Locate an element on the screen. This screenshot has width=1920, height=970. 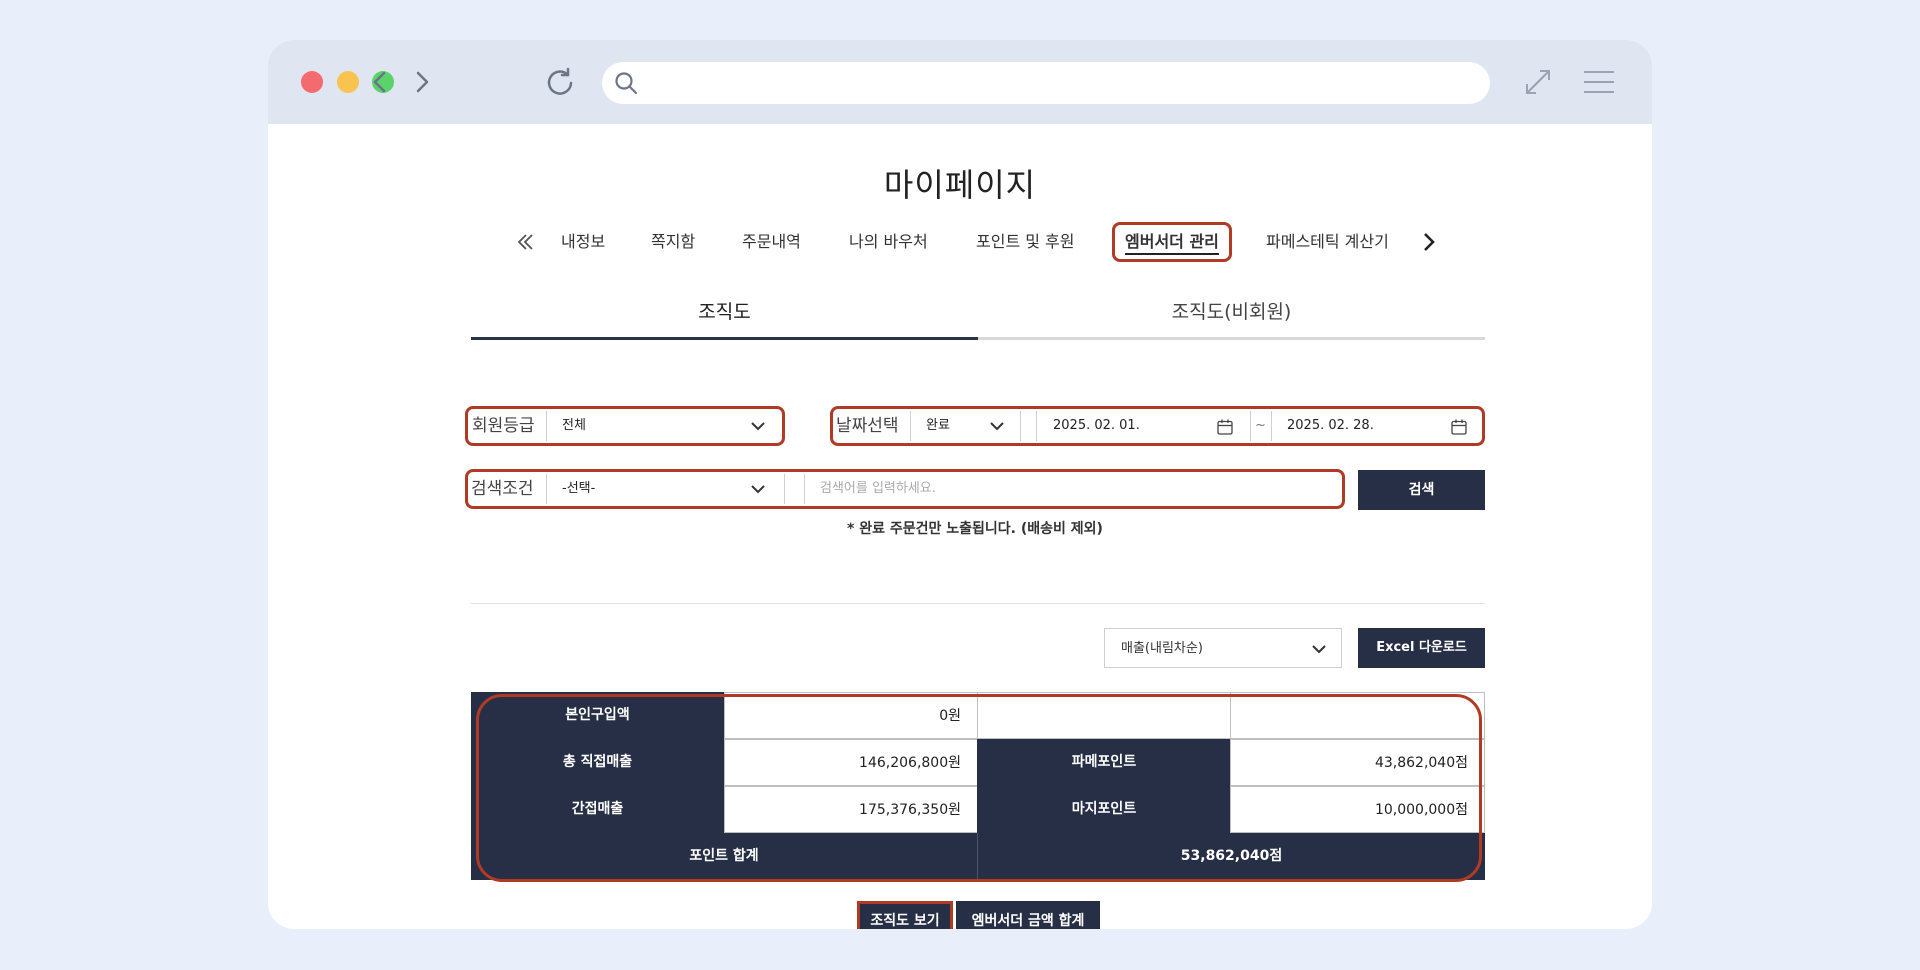
search-icon is located at coordinates (626, 83).